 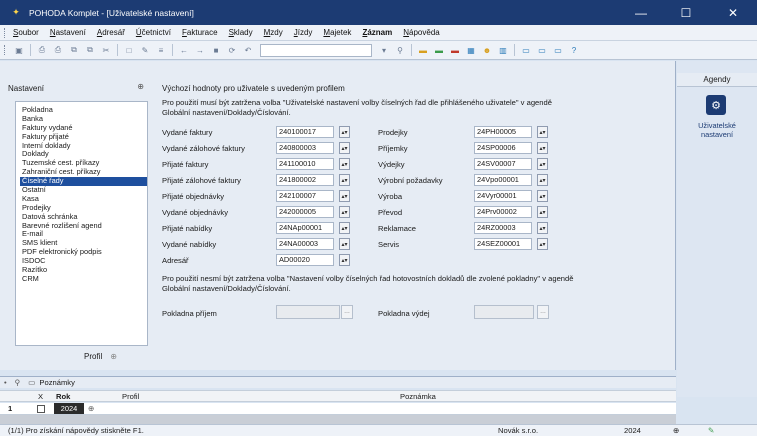 What do you see at coordinates (273, 32) in the screenshot?
I see `menu-mzdy: Mzdy` at bounding box center [273, 32].